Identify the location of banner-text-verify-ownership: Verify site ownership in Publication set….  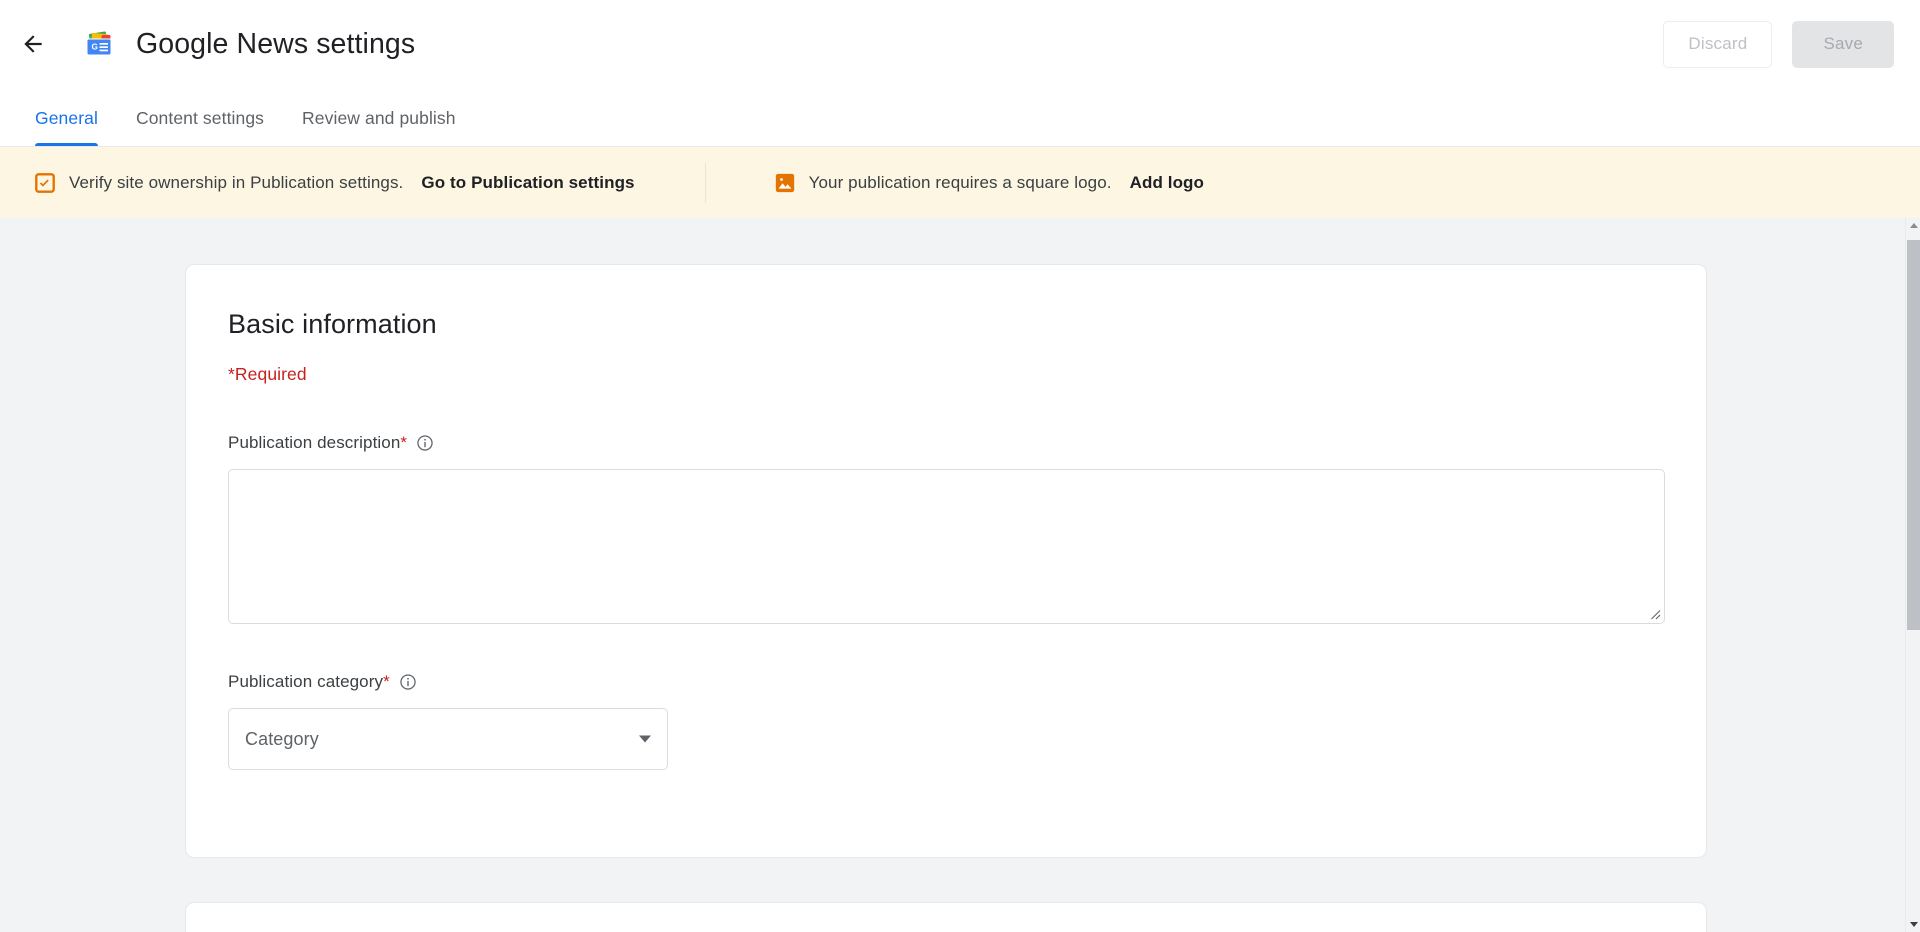
(236, 182).